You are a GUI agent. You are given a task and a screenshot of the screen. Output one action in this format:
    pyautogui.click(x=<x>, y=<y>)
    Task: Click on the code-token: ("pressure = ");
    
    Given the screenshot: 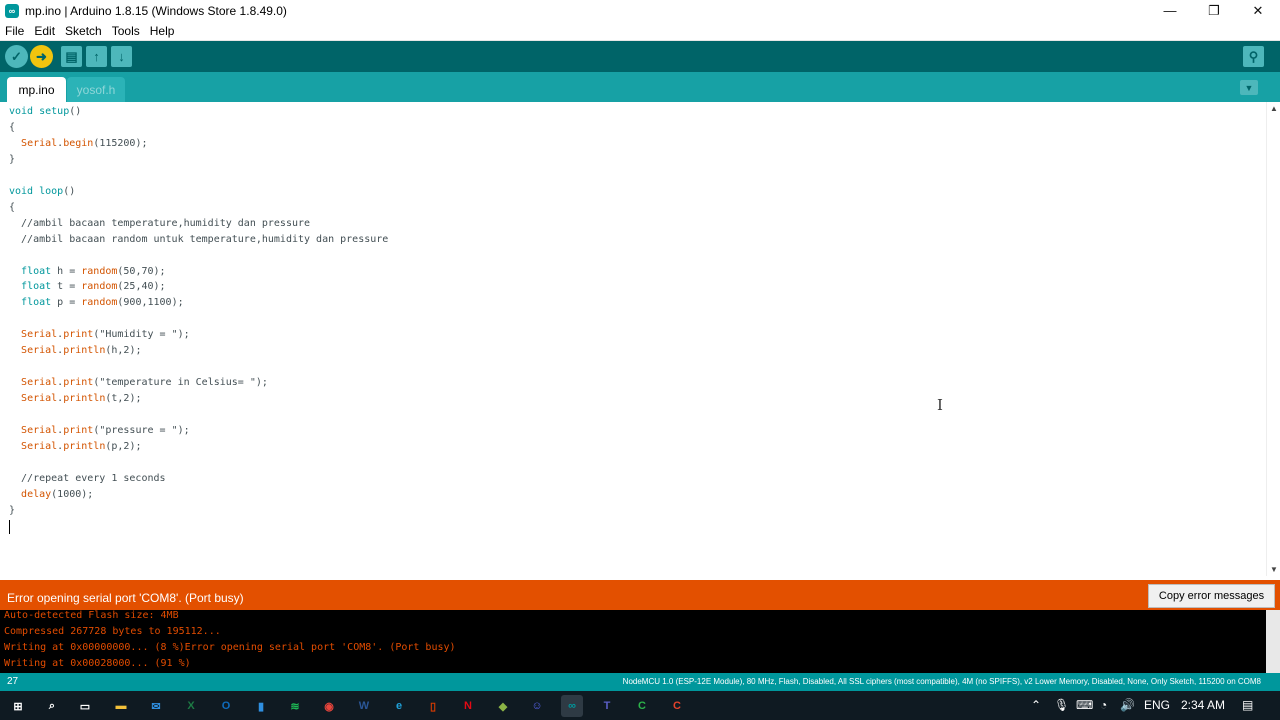 What is the action you would take?
    pyautogui.click(x=141, y=430)
    